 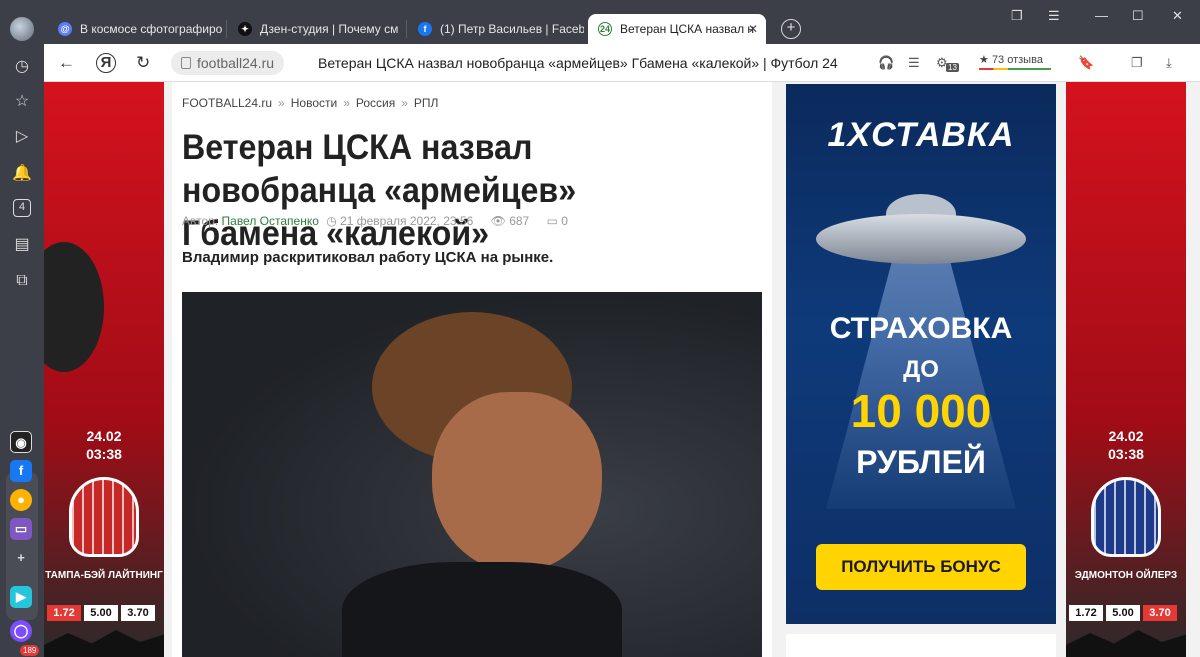 What do you see at coordinates (1101, 15) in the screenshot?
I see `minimize-icon: —` at bounding box center [1101, 15].